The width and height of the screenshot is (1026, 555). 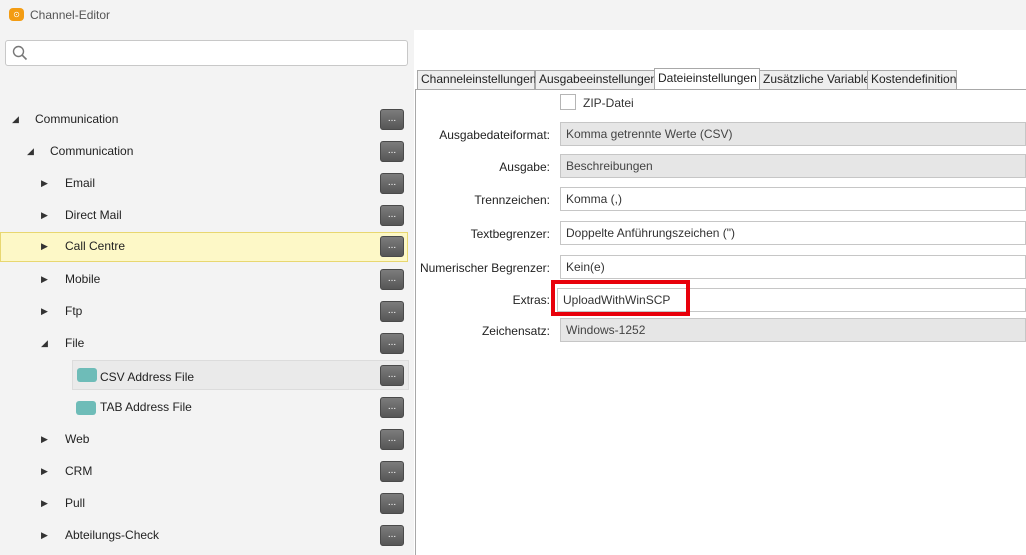 I want to click on output-format-label: Ausgabedateiformat:, so click(x=494, y=135).